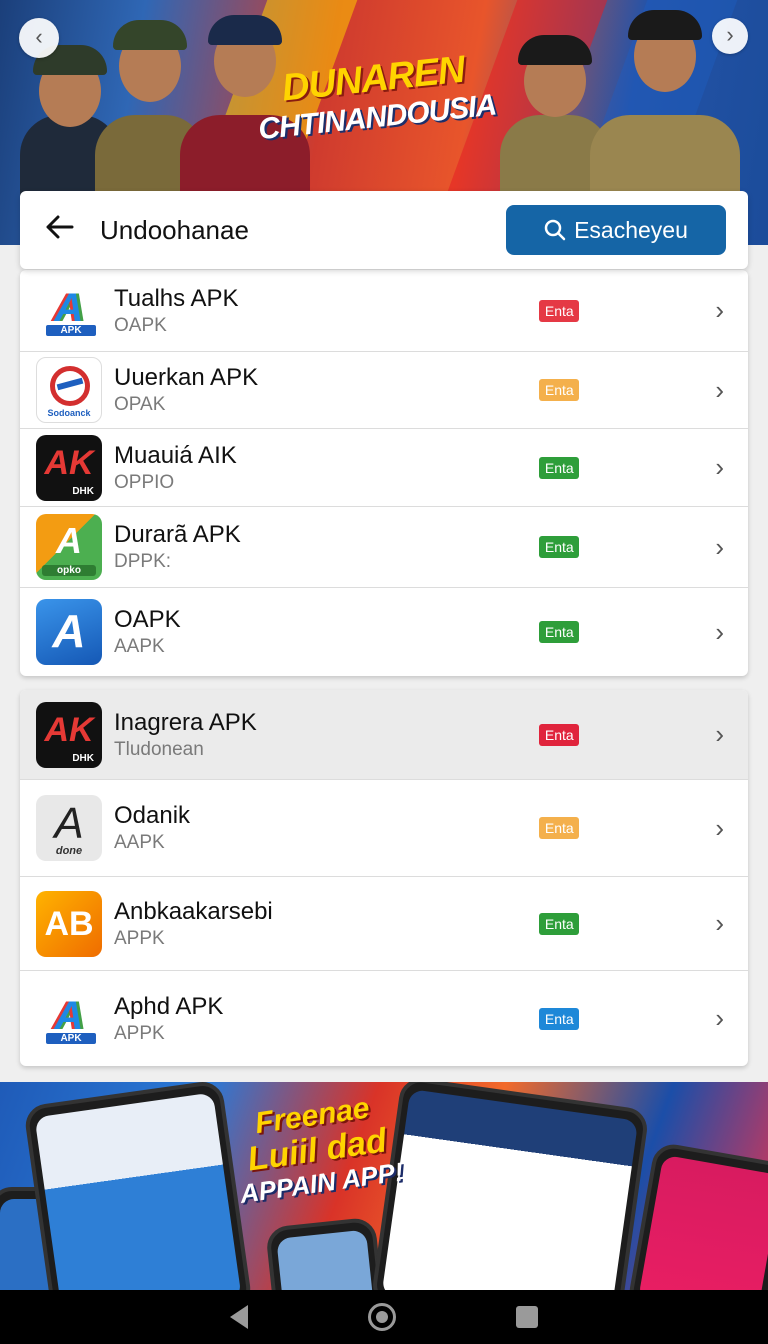 The width and height of the screenshot is (768, 1344). I want to click on app-list-item: AK DHK Inagrera APK Tludonean Enta ›, so click(384, 735).